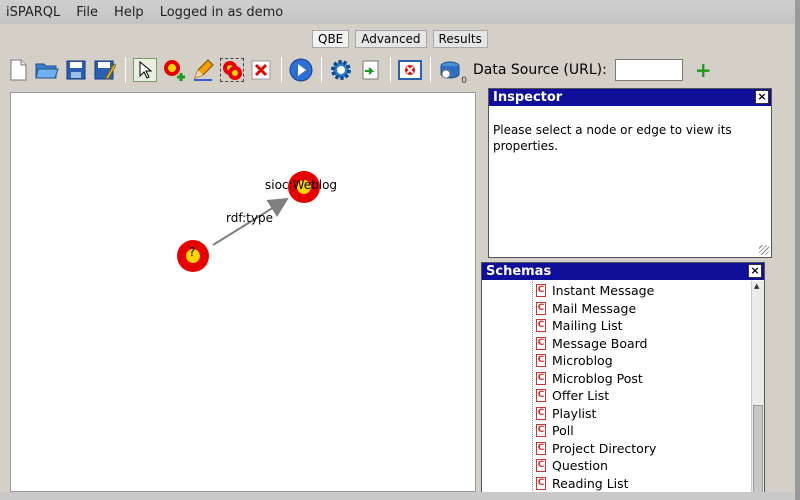  I want to click on schema-class-label: Question, so click(580, 465).